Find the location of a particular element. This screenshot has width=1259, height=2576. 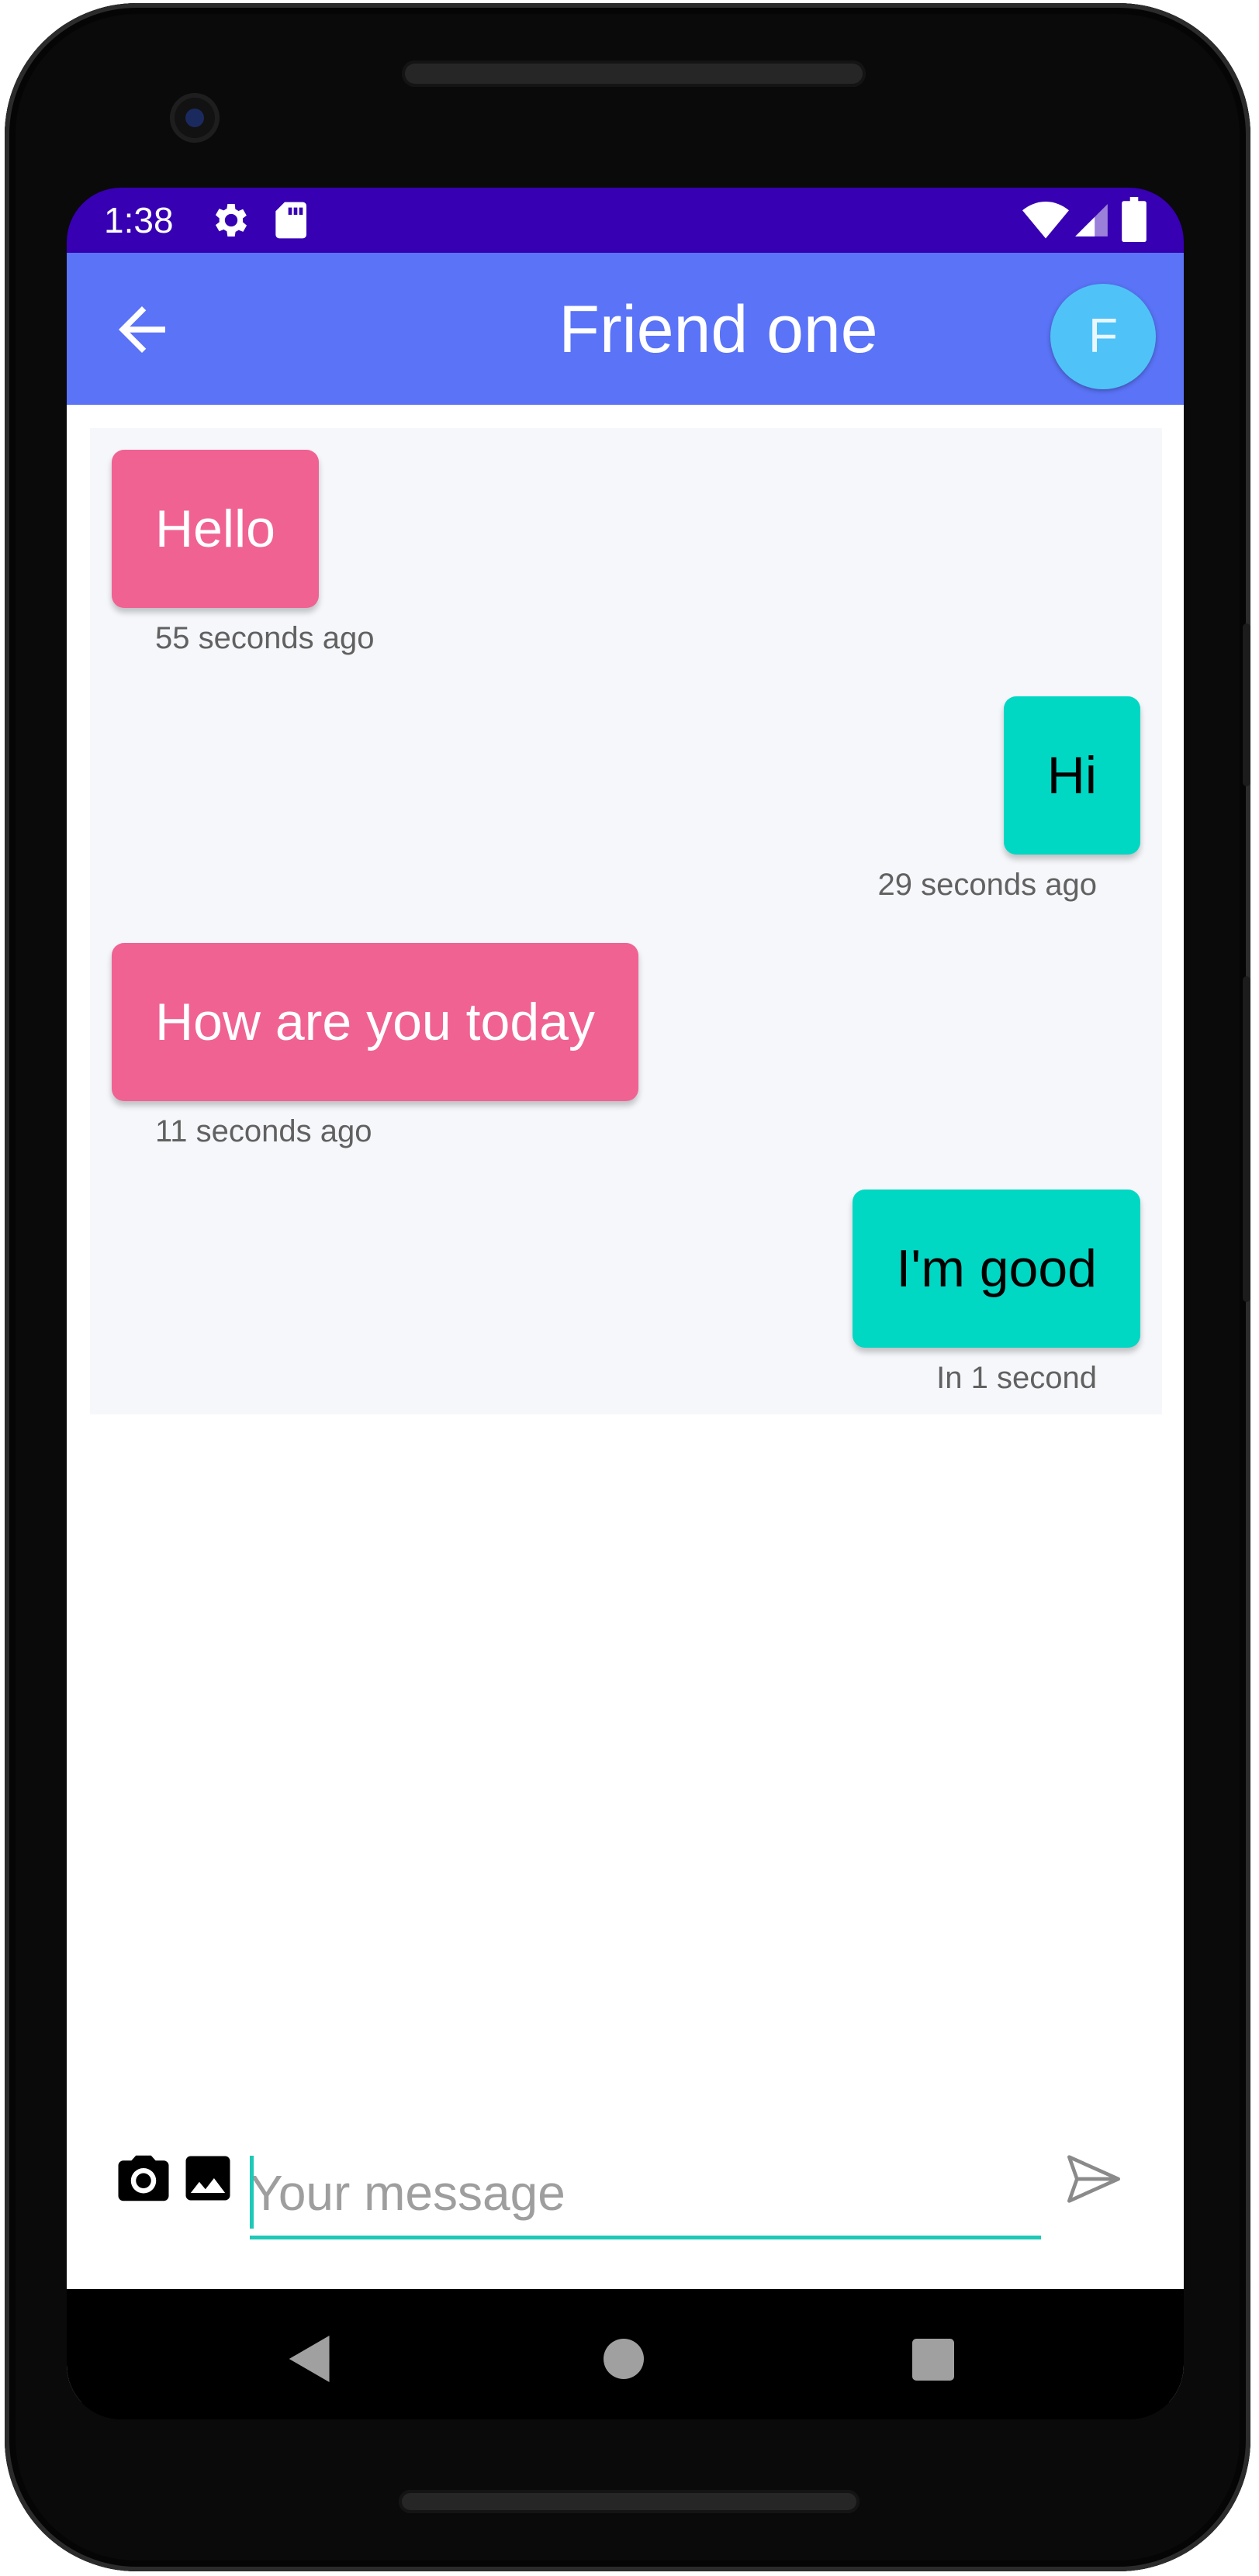

system-nav-bar is located at coordinates (625, 2354).